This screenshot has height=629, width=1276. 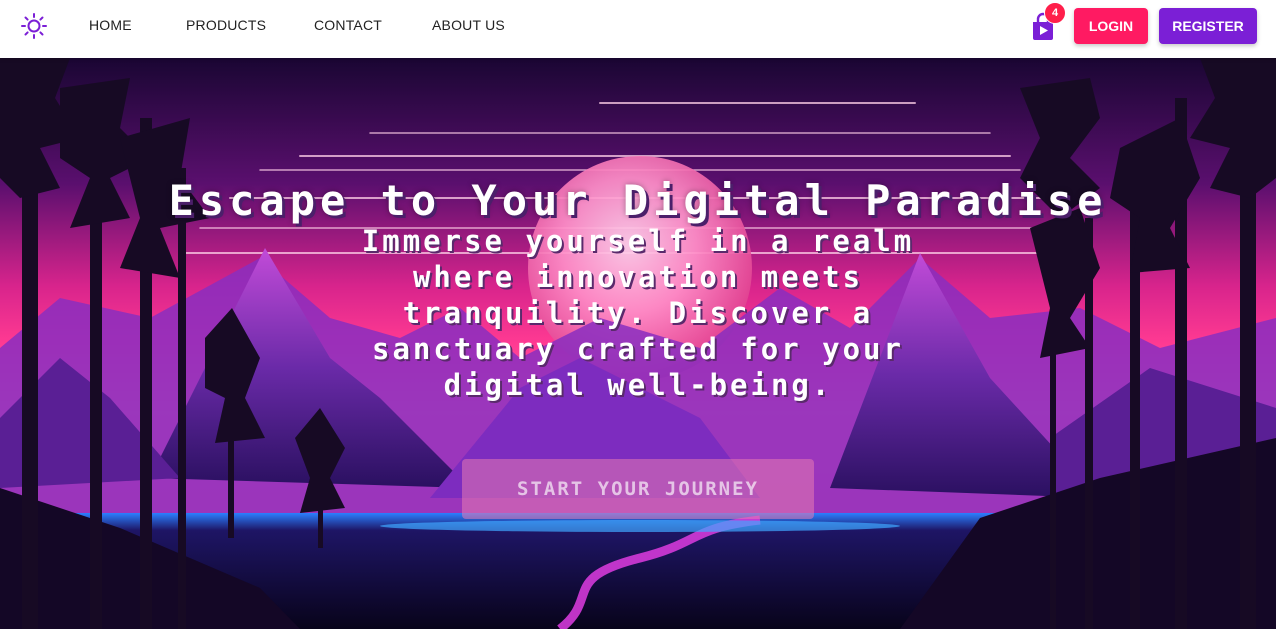 I want to click on hero-title: Escape to Your Digital Paradise, so click(x=638, y=200).